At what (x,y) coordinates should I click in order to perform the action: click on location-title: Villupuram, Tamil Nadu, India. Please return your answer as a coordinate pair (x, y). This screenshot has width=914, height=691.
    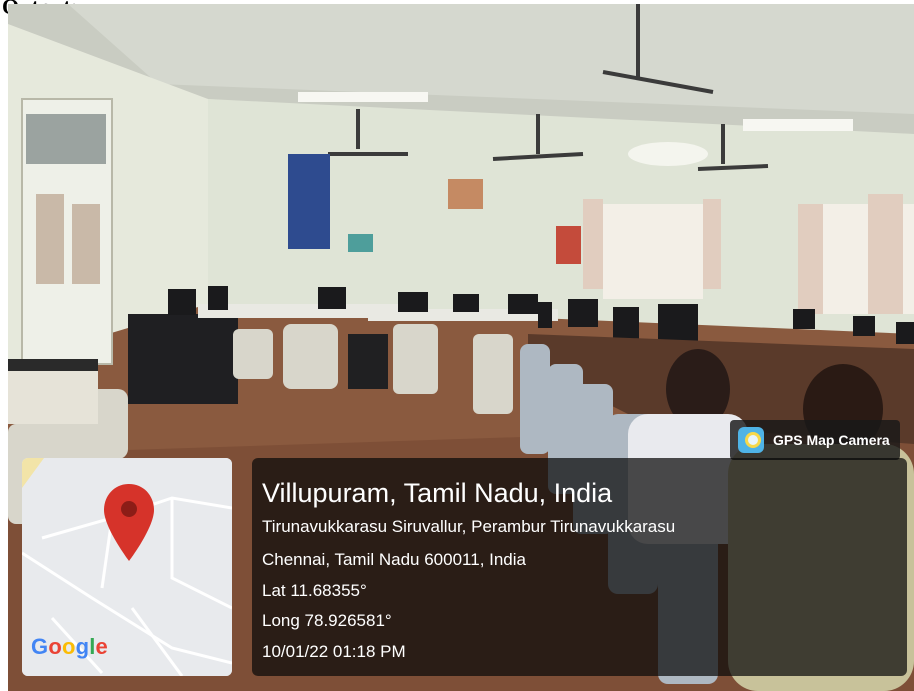
    Looking at the image, I should click on (437, 493).